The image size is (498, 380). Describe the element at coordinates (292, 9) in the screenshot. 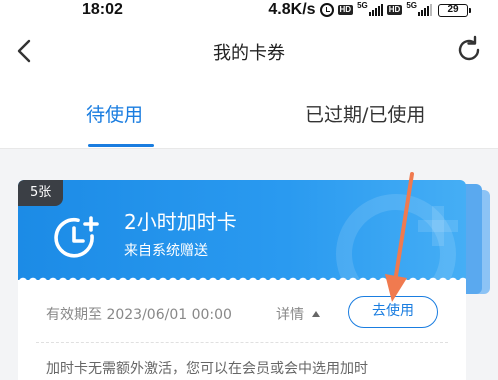

I see `network-speed: 4.8K/s` at that location.